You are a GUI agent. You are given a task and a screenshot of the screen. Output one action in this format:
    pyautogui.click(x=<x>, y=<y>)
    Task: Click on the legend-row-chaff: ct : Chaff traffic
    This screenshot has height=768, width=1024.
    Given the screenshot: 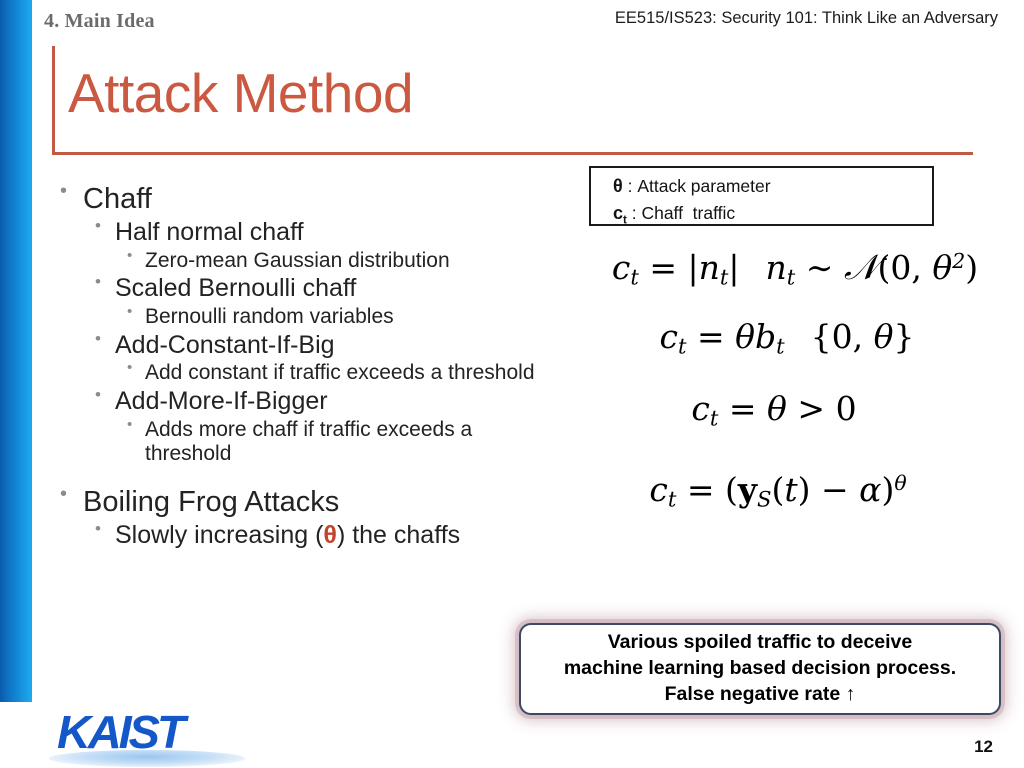 What is the action you would take?
    pyautogui.click(x=772, y=215)
    